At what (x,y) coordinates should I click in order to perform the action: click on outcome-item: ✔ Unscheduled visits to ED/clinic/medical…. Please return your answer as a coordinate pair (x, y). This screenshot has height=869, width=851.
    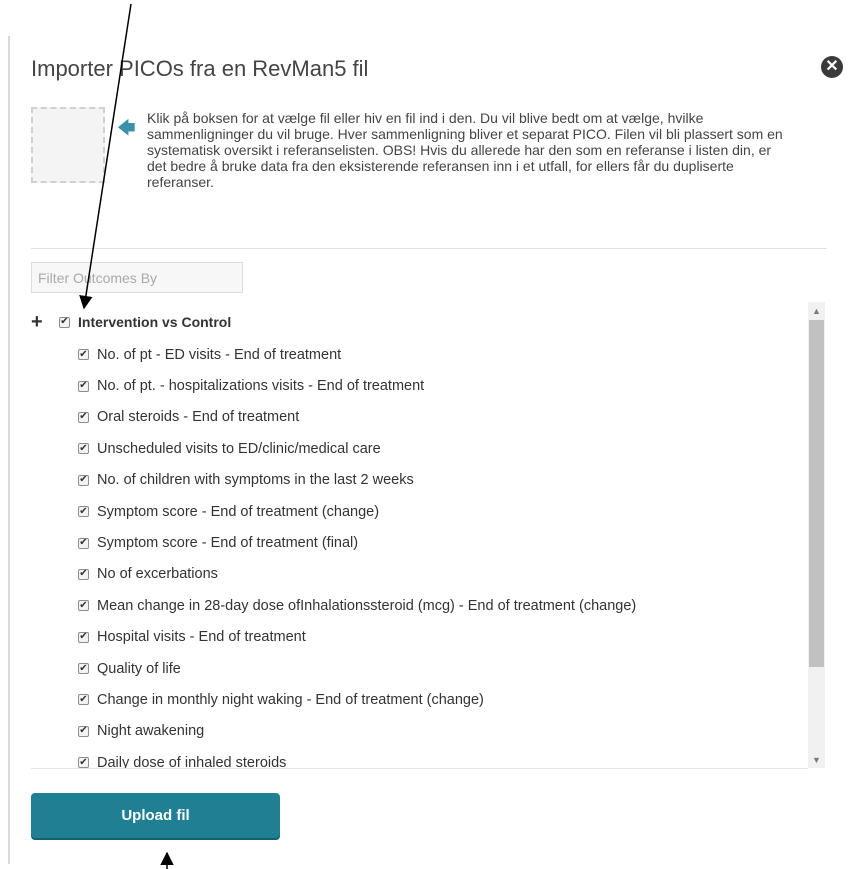
    Looking at the image, I should click on (357, 448).